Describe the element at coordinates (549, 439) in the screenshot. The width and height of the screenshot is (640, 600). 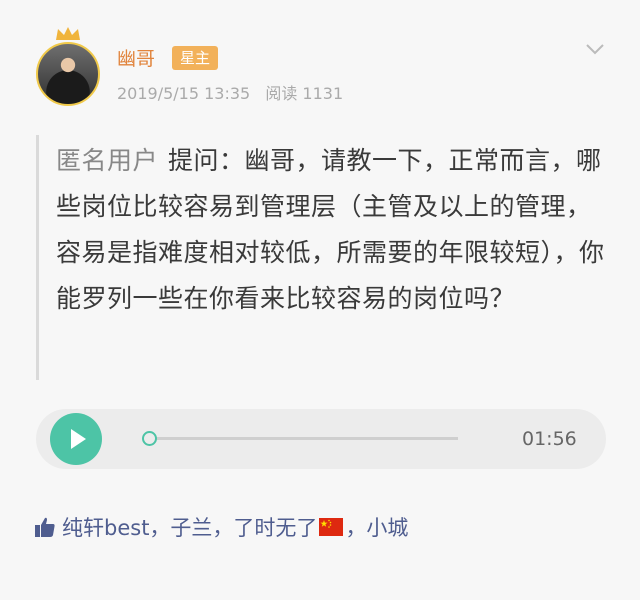
I see `audio-duration: 01:56` at that location.